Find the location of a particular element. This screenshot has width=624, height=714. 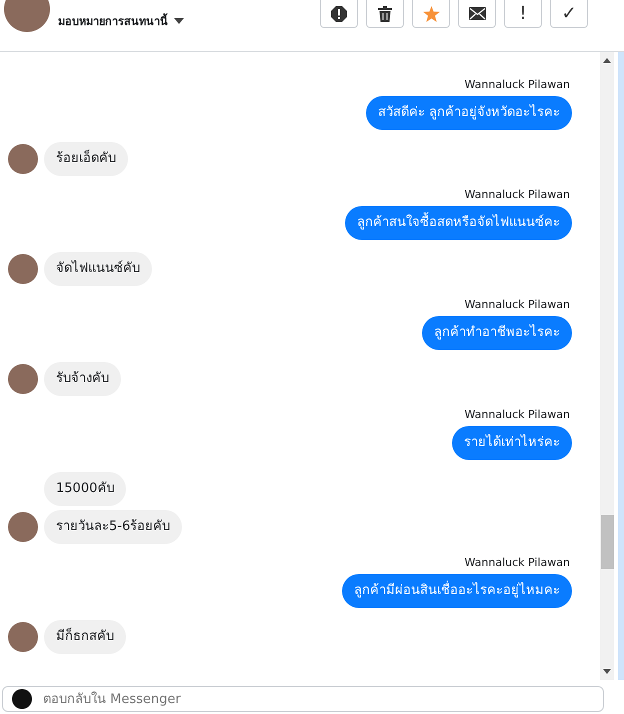

message-bubble: สวัสดีค่ะ ลูกค้าอยู่จังหวัดอะไรคะ is located at coordinates (469, 113).